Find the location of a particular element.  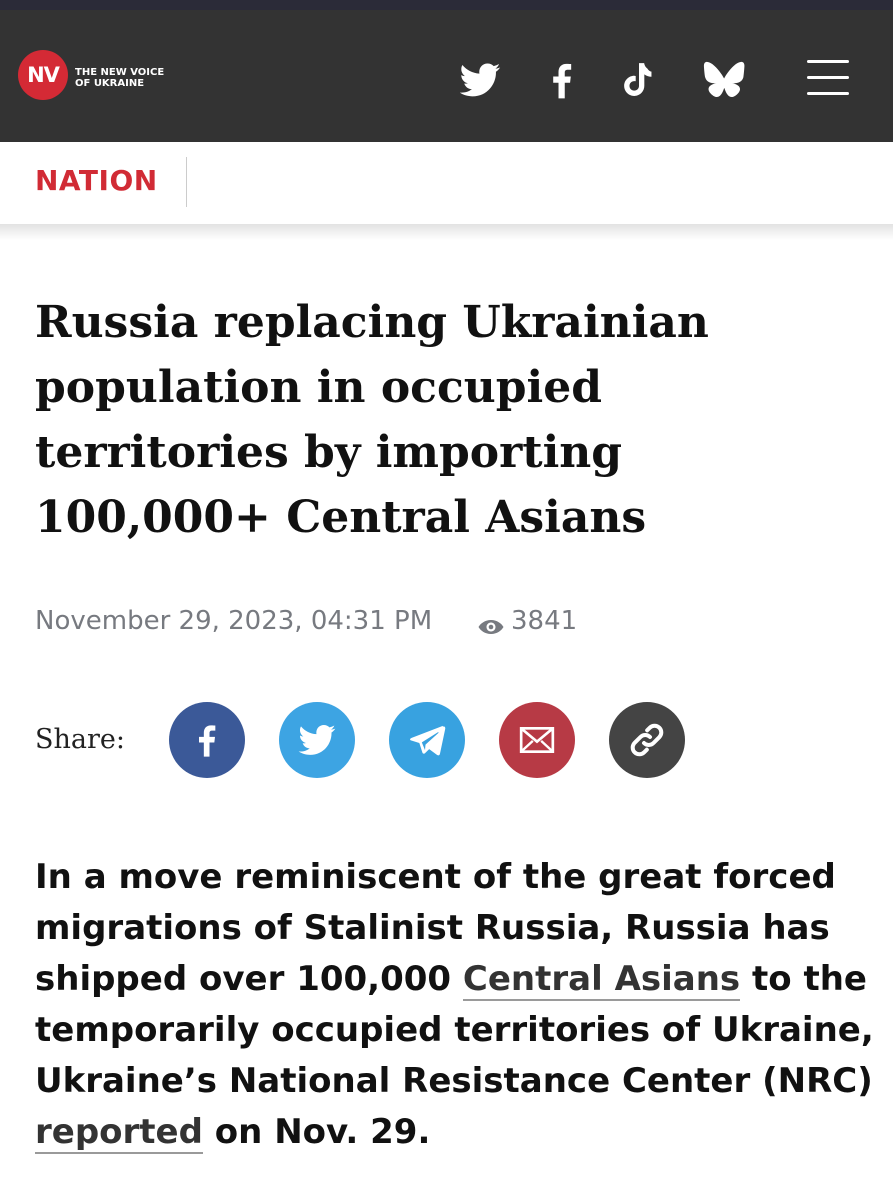

logo-line-2: OF UKRAINE is located at coordinates (110, 83).